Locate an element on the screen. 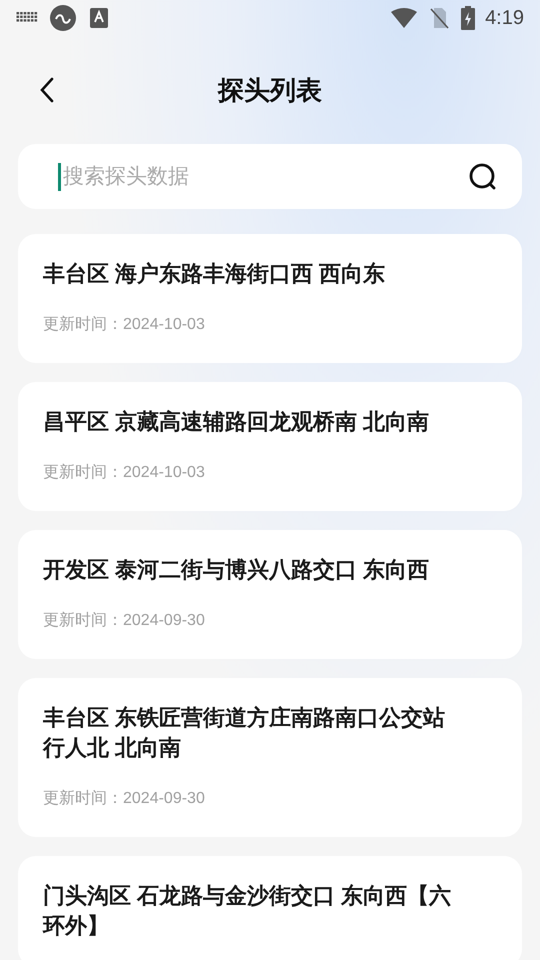  page-title: 探头列表 is located at coordinates (270, 90).